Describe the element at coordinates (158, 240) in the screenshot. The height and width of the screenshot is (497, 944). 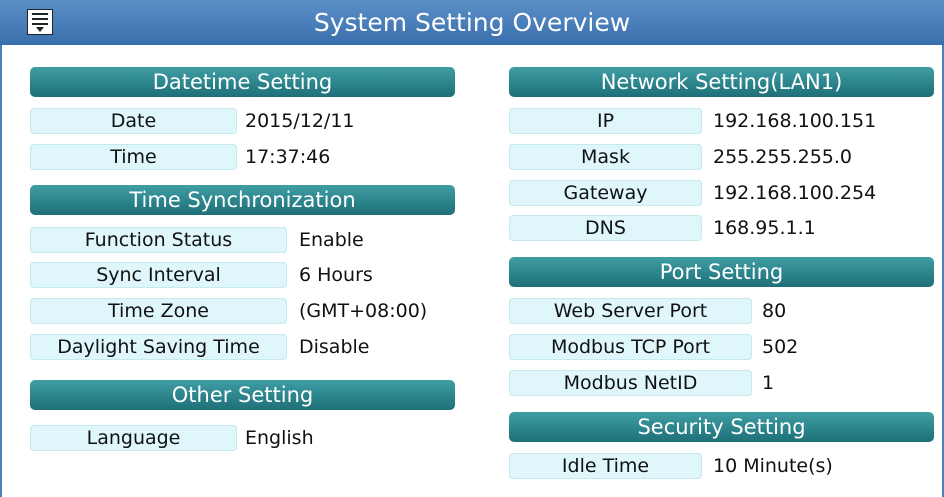
I see `function-status-label: Function Status` at that location.